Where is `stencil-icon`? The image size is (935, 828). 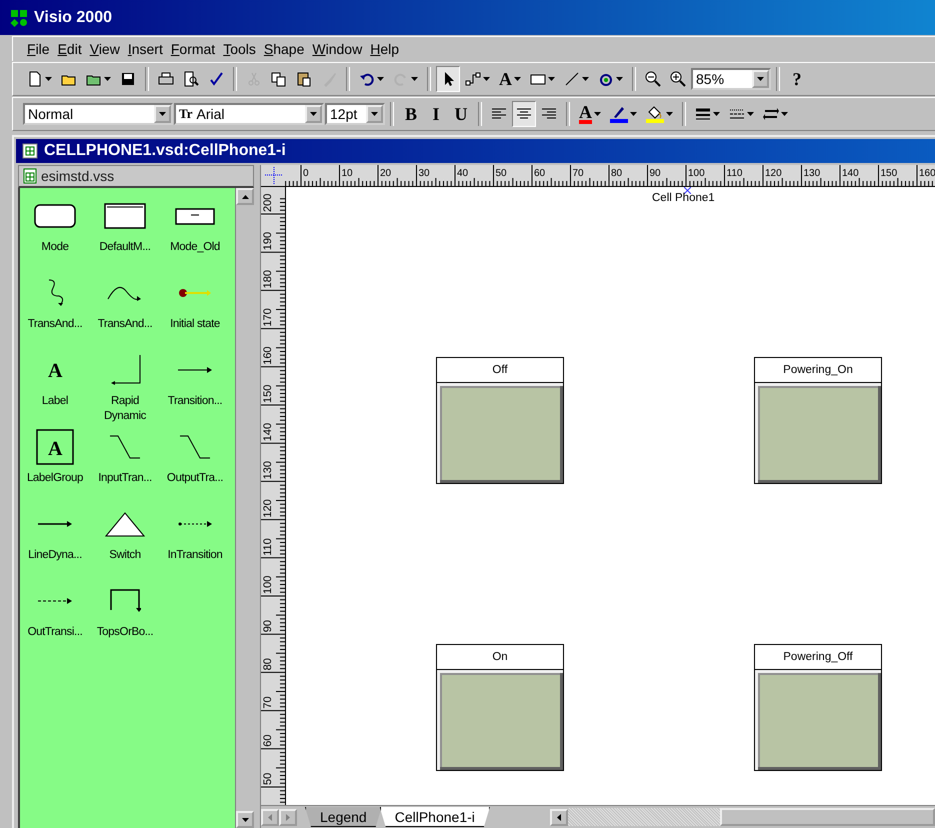 stencil-icon is located at coordinates (30, 176).